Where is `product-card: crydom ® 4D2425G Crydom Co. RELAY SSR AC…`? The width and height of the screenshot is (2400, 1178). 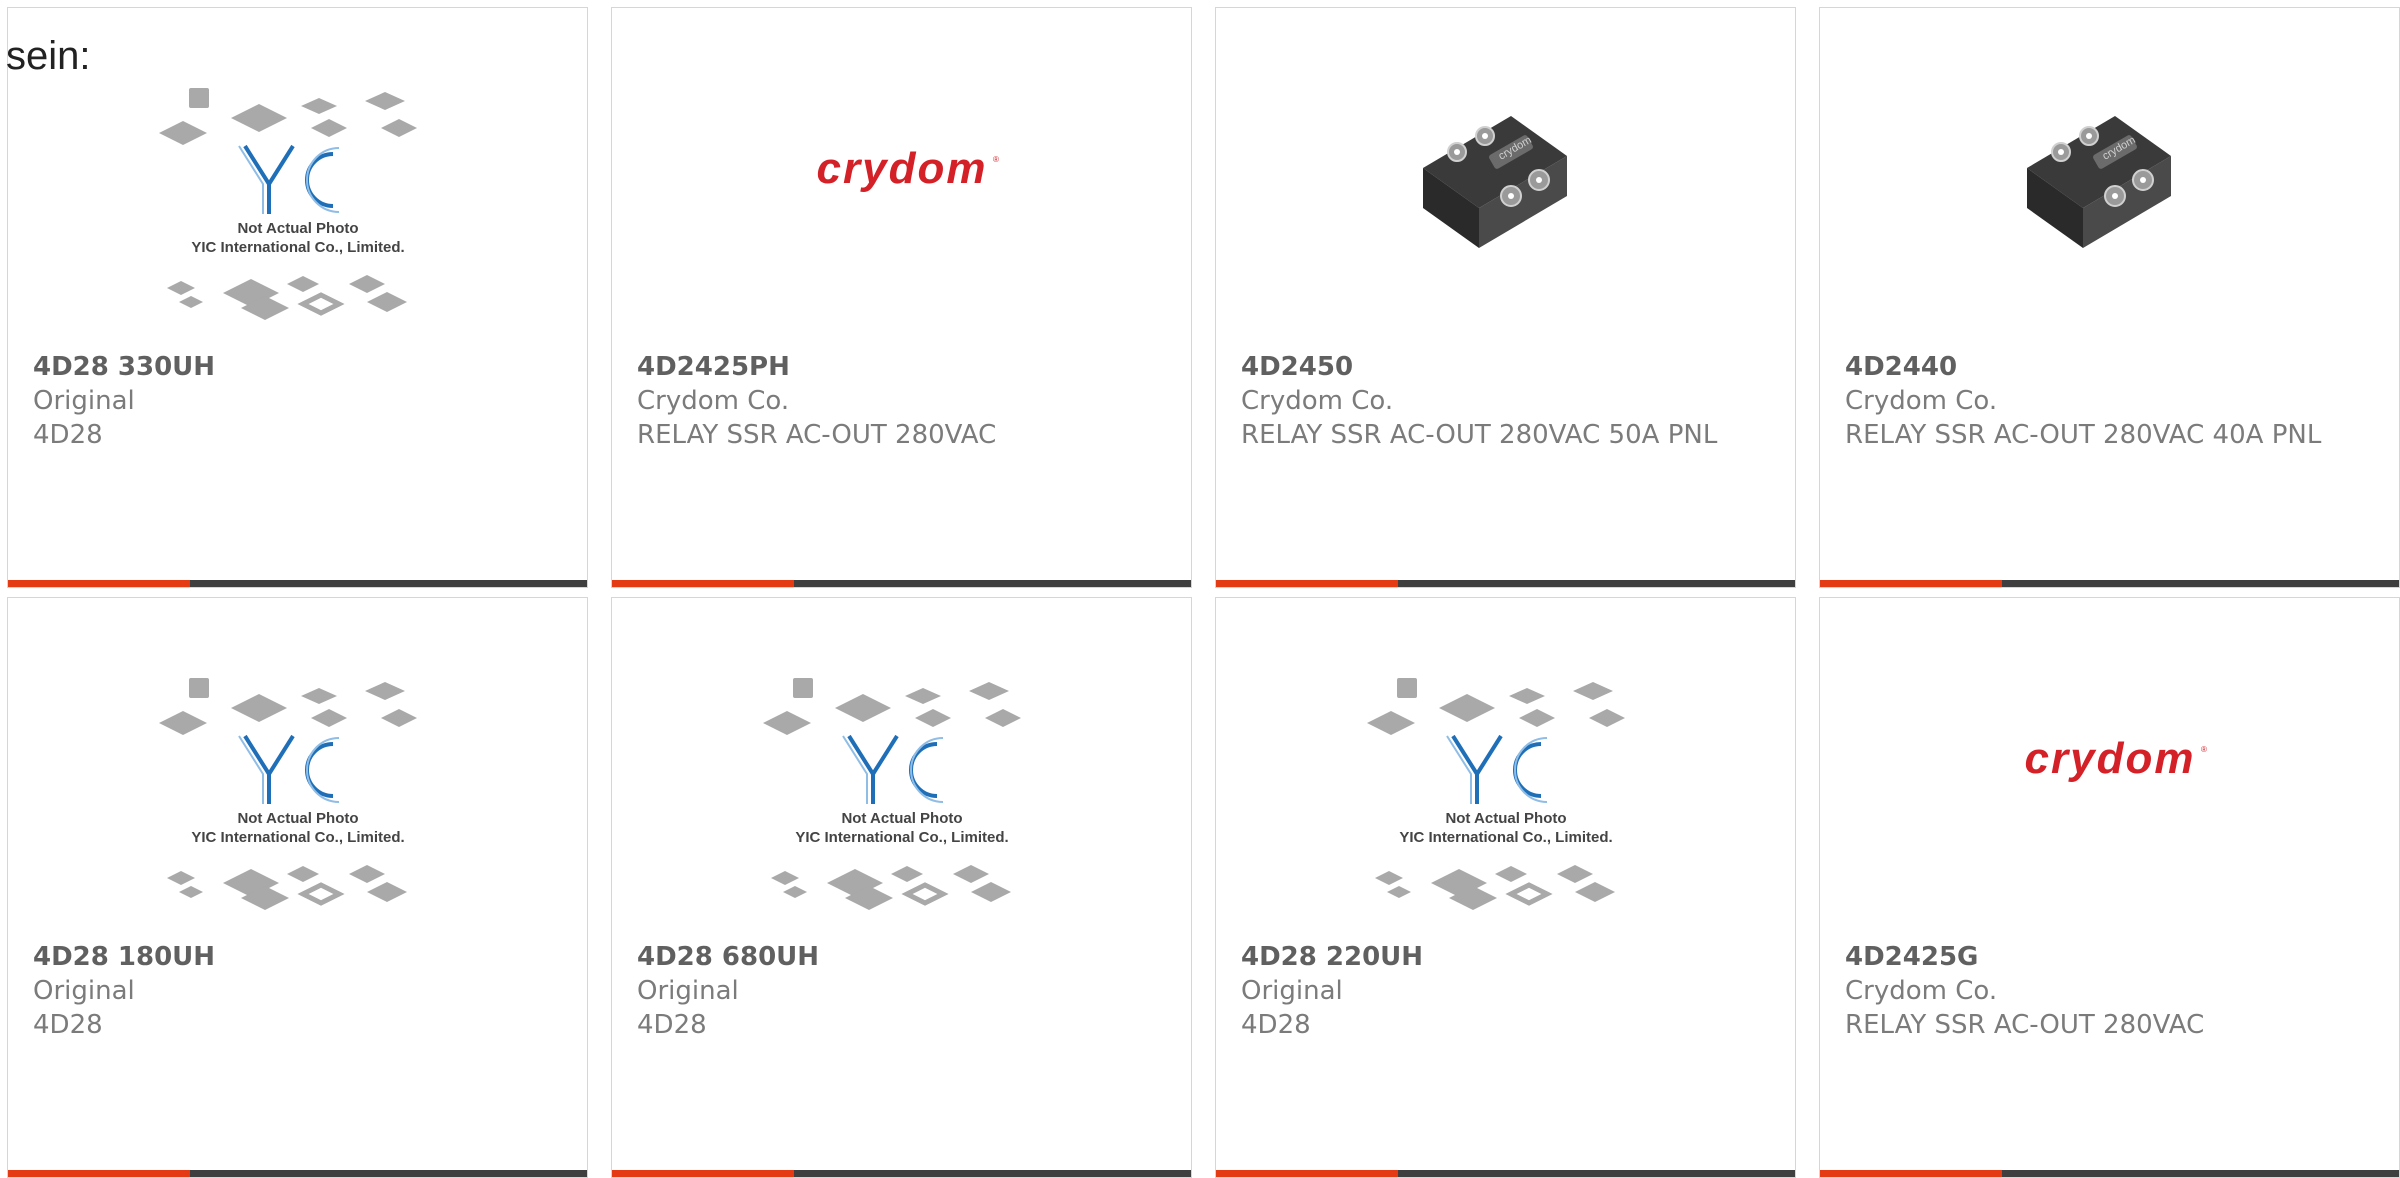
product-card: crydom ® 4D2425G Crydom Co. RELAY SSR AC… is located at coordinates (2109, 887).